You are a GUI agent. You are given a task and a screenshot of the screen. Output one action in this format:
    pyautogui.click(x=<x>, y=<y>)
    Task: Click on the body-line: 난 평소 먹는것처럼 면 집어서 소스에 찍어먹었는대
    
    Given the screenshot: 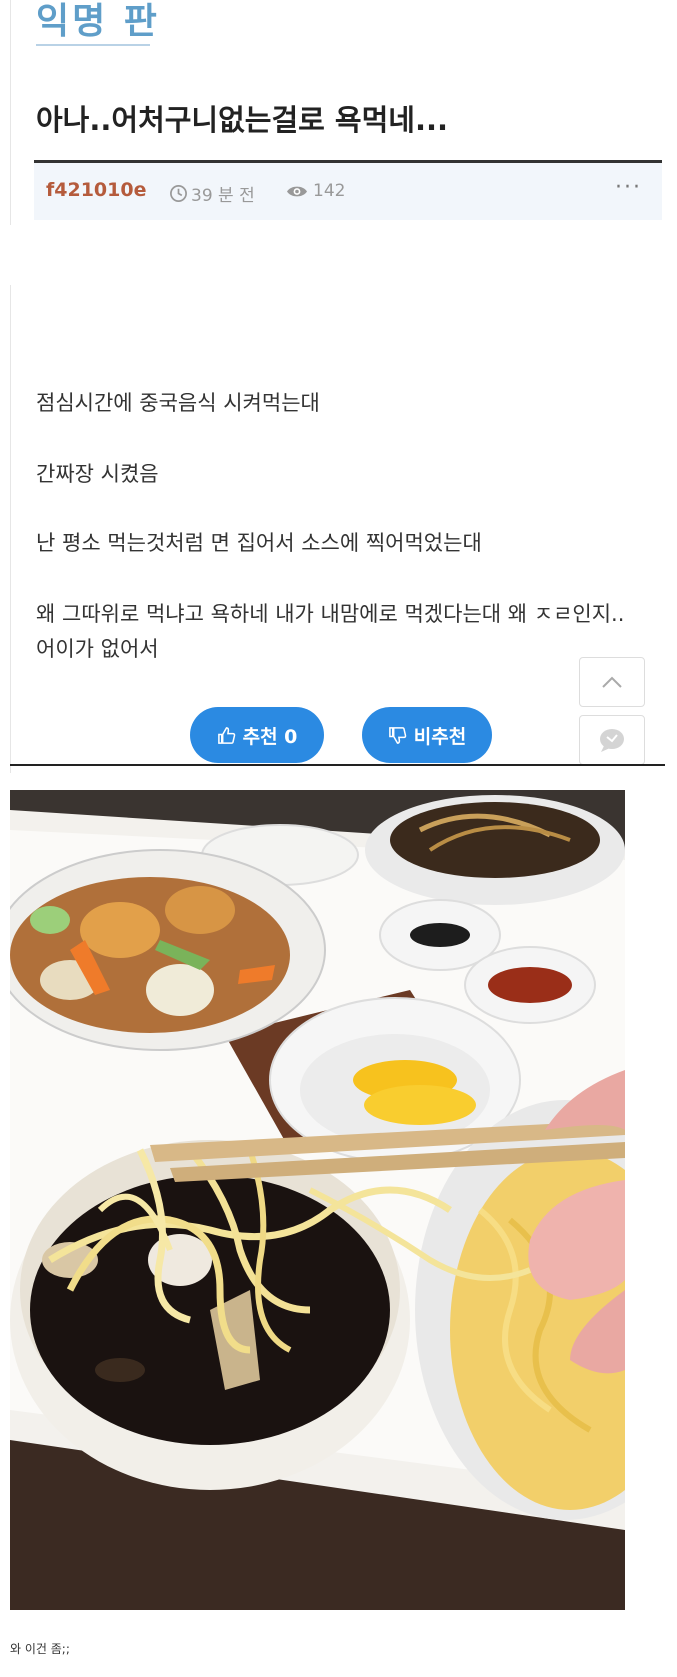 What is the action you would take?
    pyautogui.click(x=259, y=543)
    